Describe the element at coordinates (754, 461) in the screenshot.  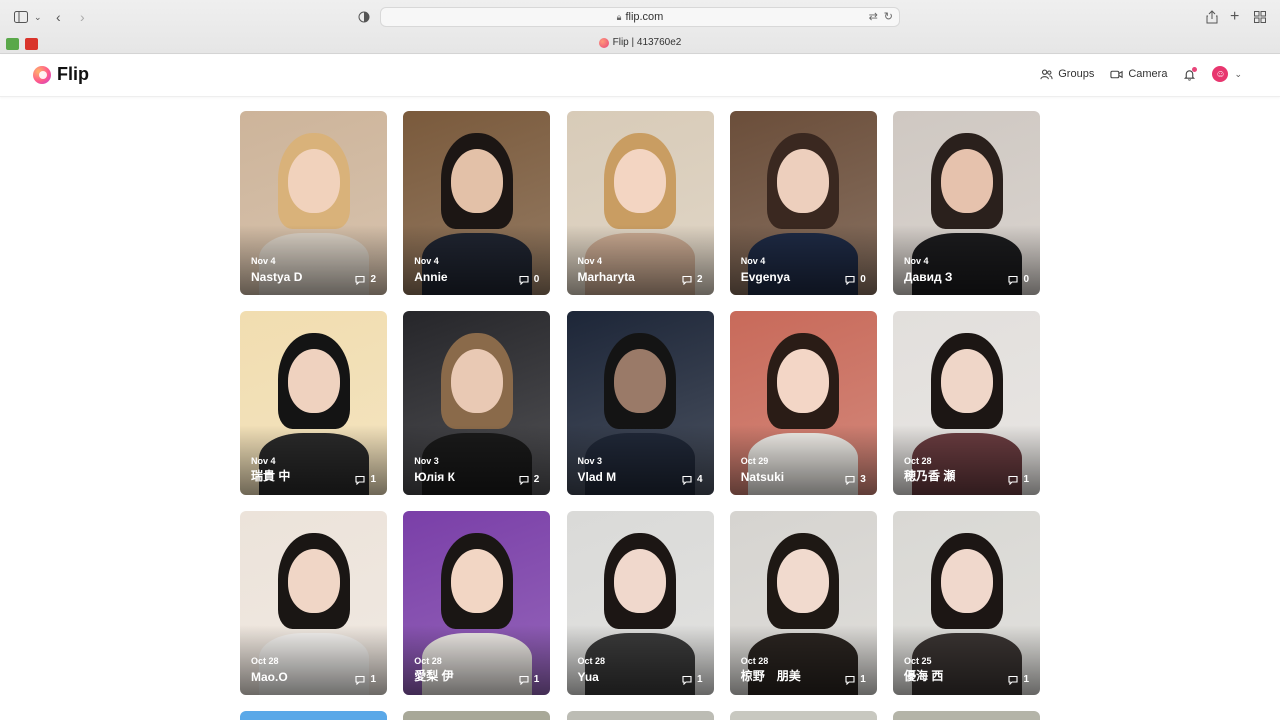
I see `response-date: Oct 29` at that location.